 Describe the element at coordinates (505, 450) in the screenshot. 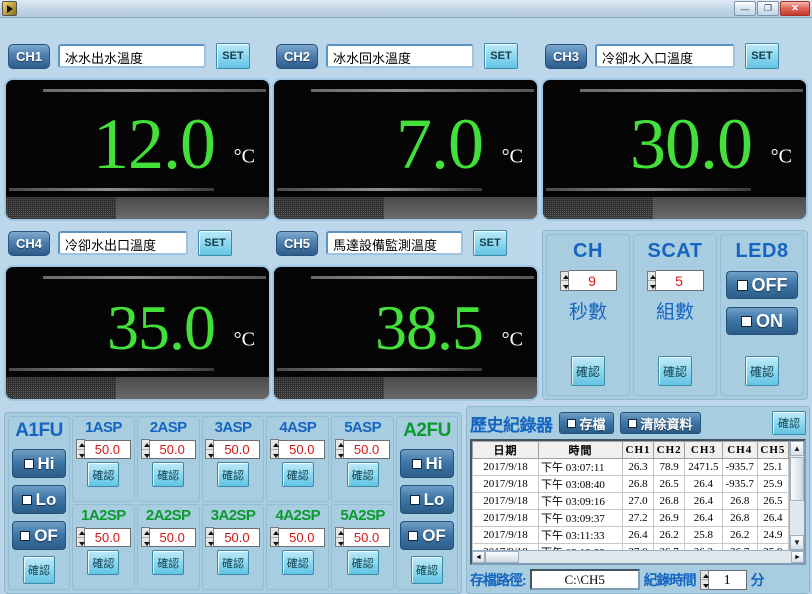

I see `column-header-date: 日期` at that location.